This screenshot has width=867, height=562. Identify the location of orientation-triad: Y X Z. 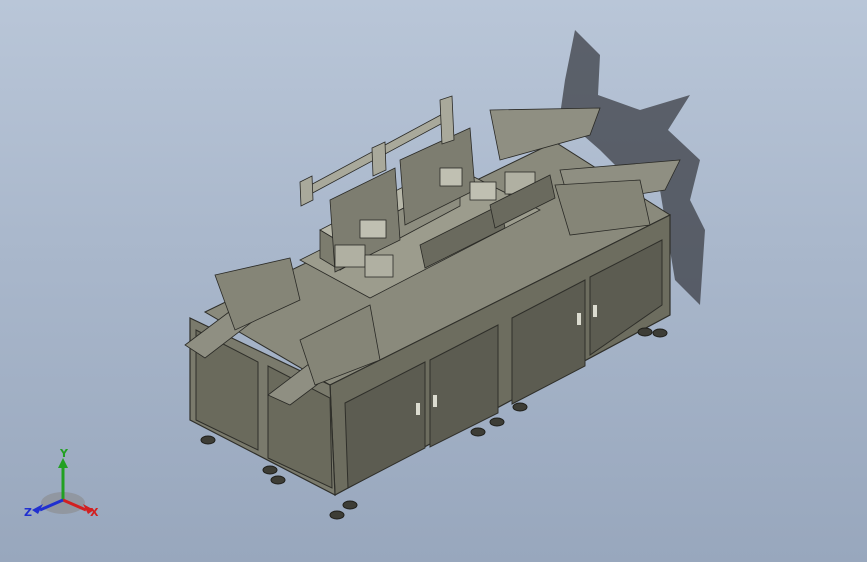
(63, 488).